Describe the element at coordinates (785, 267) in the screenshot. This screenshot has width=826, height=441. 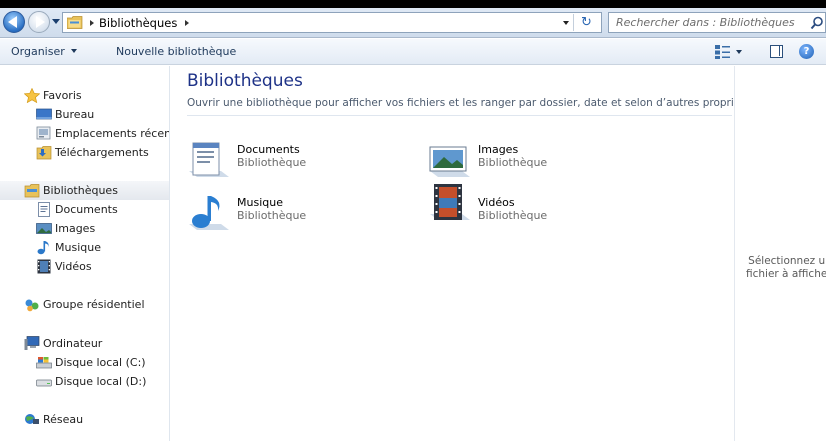
I see `preview-message: Sélectionnez un fichier à afficher.` at that location.